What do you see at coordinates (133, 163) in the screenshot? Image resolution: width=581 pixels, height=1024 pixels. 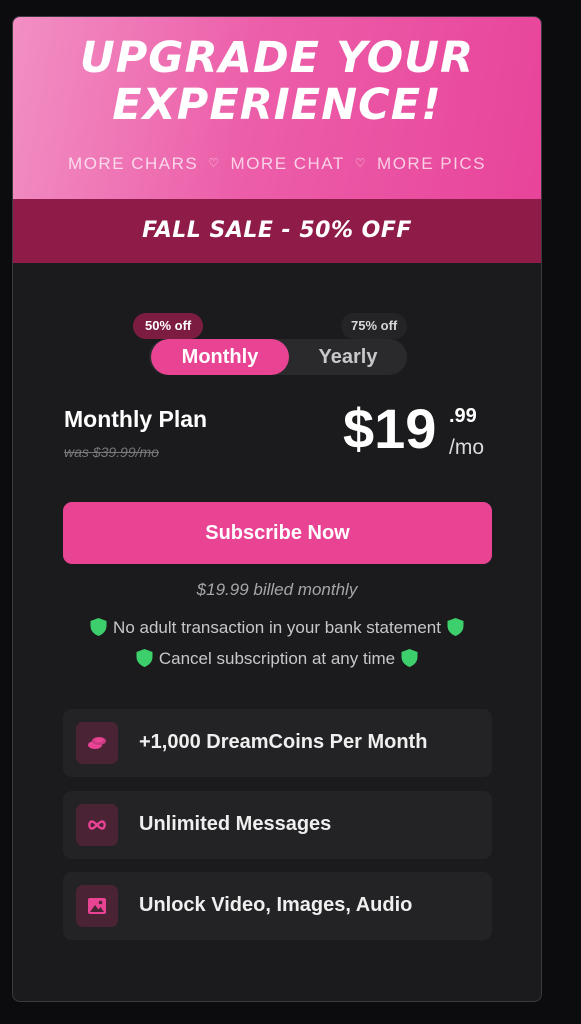 I see `perk-label: MORE CHARS` at bounding box center [133, 163].